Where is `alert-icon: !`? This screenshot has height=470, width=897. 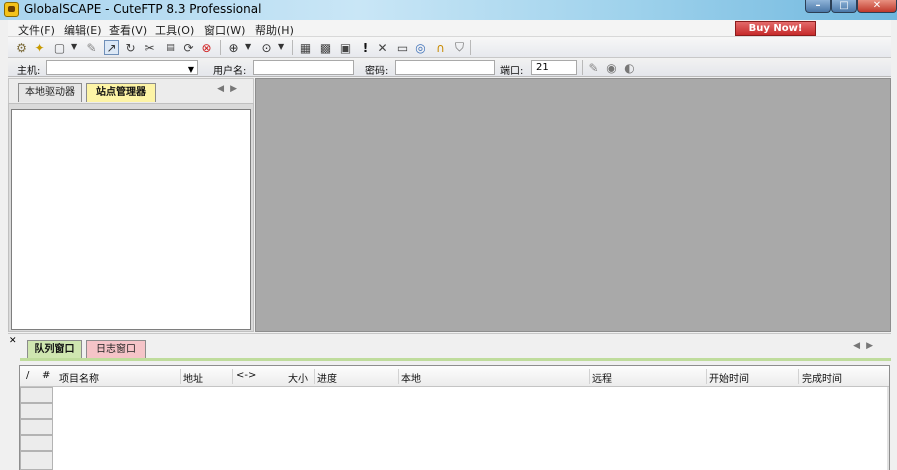 alert-icon: ! is located at coordinates (365, 47).